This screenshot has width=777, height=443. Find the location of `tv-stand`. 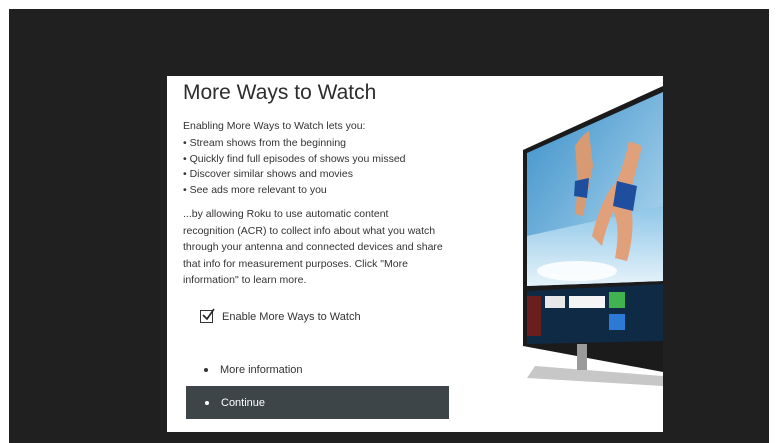

tv-stand is located at coordinates (595, 376).